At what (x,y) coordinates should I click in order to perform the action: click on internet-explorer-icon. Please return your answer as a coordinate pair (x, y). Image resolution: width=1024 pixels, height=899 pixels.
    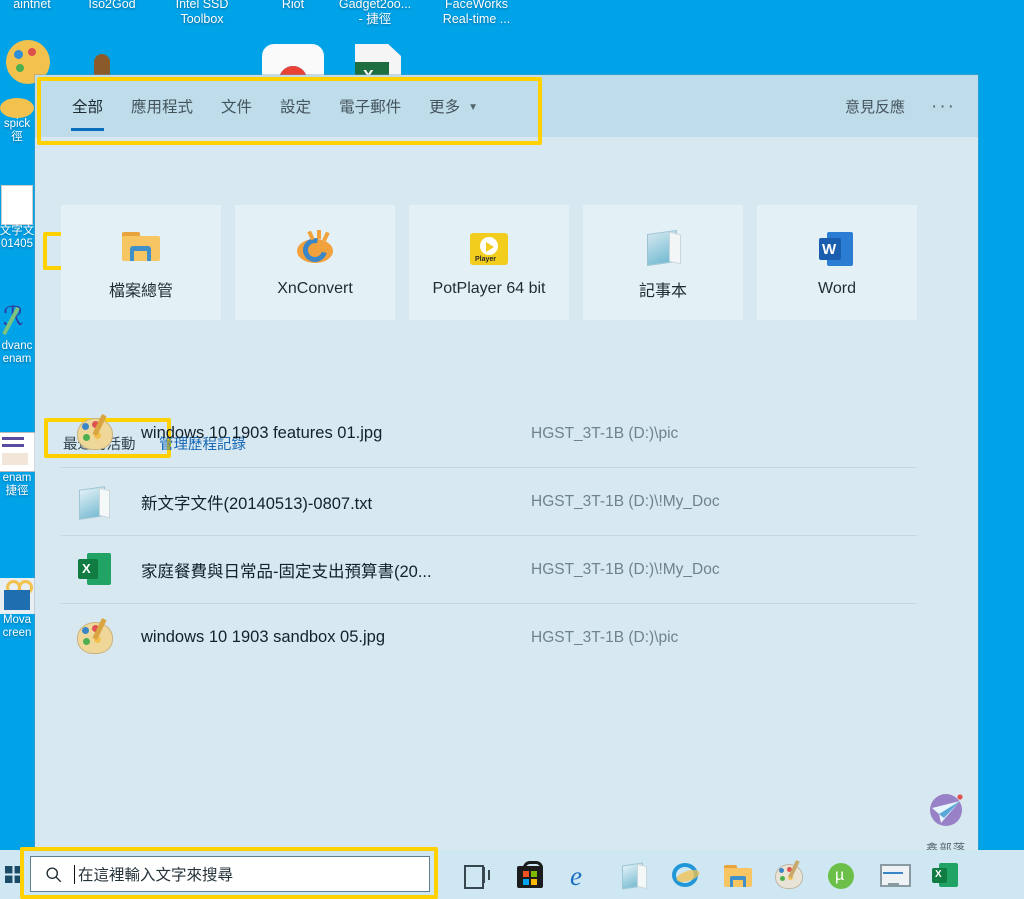
    Looking at the image, I should click on (686, 875).